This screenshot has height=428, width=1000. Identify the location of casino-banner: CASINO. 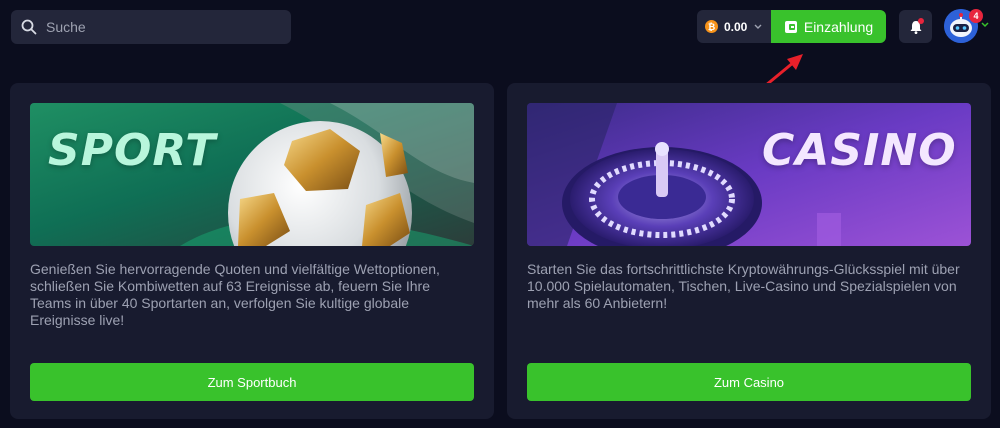
(749, 174).